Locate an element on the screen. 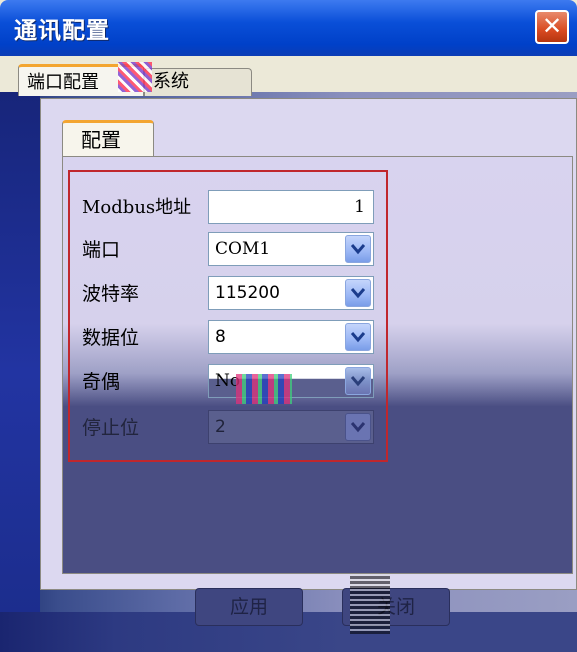 Image resolution: width=577 pixels, height=652 pixels. modbus-label: Modbus地址 is located at coordinates (137, 207).